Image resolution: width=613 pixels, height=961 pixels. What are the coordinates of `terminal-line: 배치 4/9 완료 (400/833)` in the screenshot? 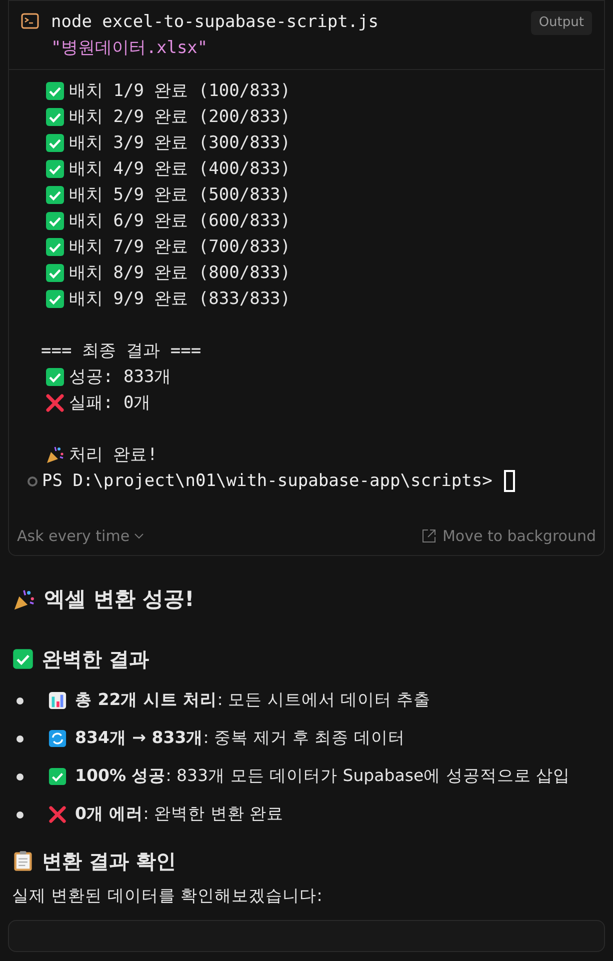 It's located at (180, 169).